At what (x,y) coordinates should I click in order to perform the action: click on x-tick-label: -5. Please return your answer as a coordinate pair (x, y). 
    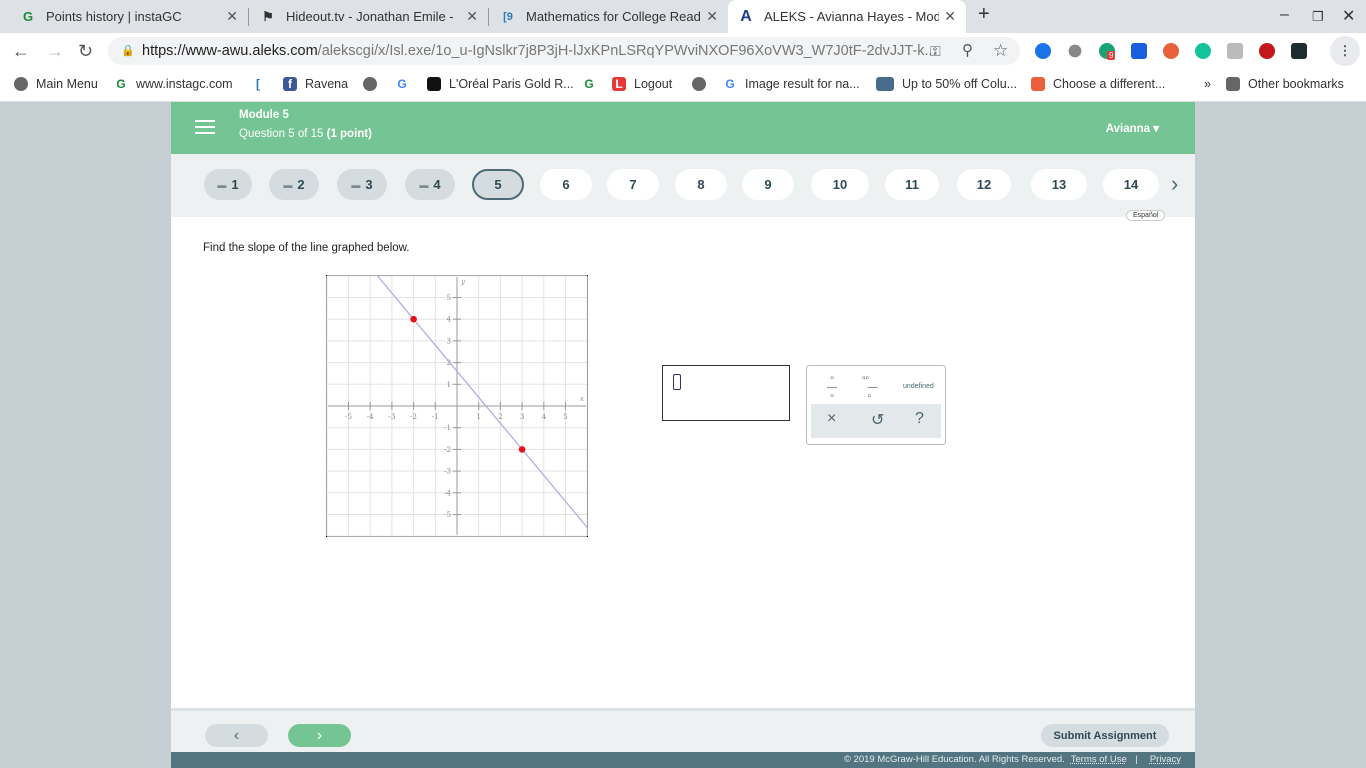
    Looking at the image, I should click on (348, 417).